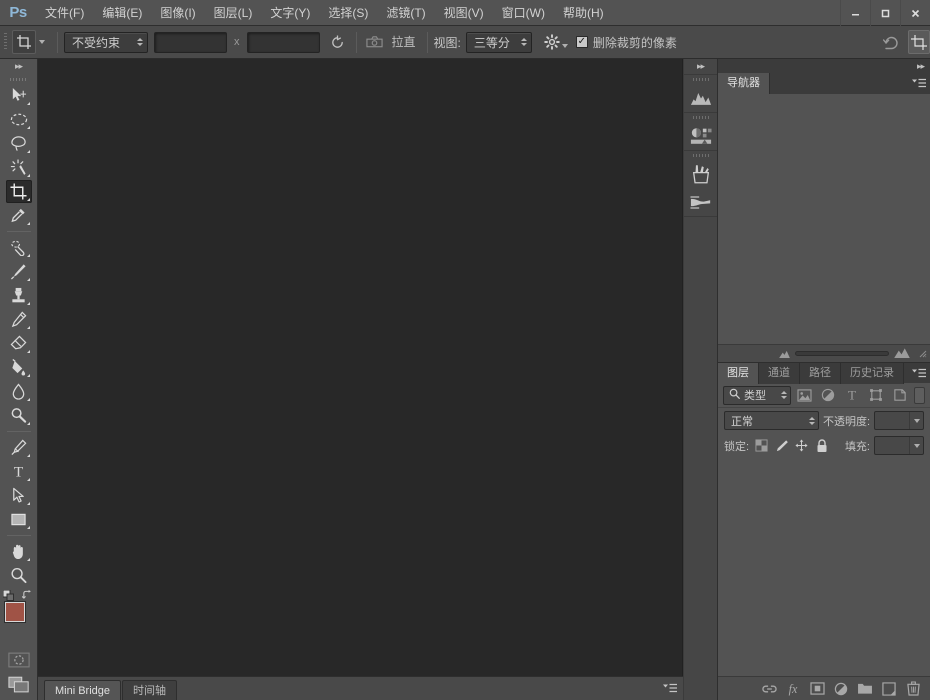 The height and width of the screenshot is (700, 930). Describe the element at coordinates (150, 690) in the screenshot. I see `tab-timeline: 时间轴` at that location.